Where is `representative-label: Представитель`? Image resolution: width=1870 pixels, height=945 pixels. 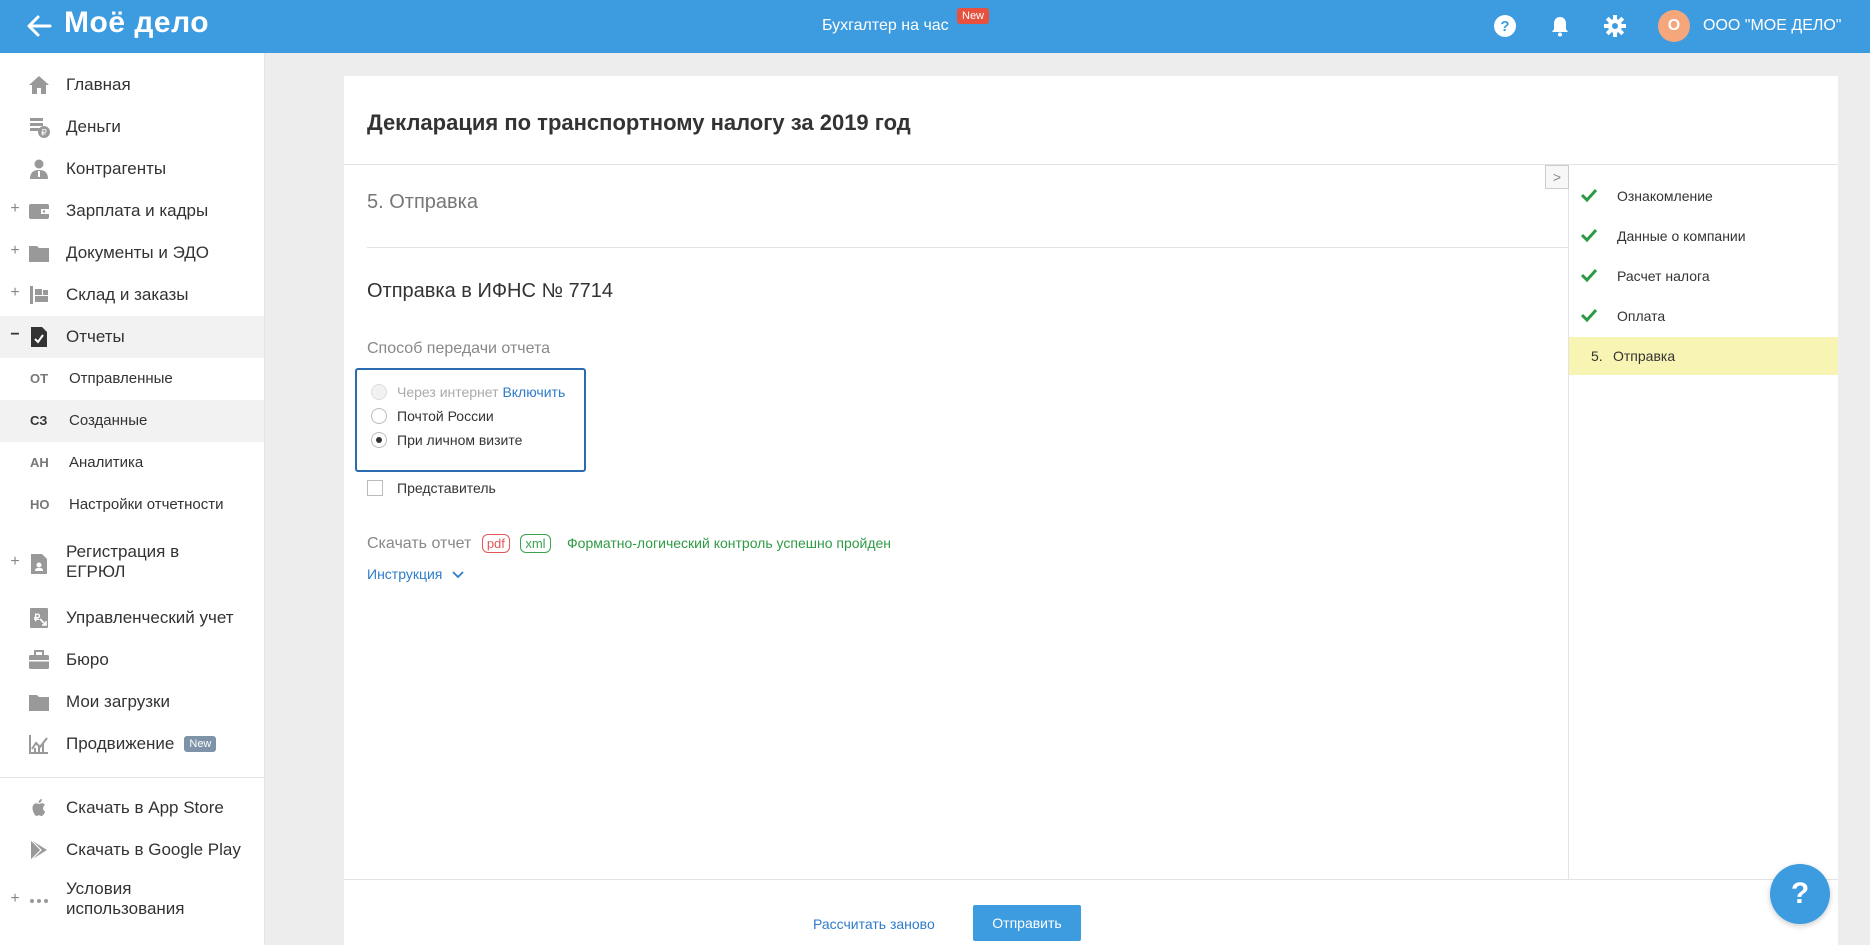 representative-label: Представитель is located at coordinates (446, 488).